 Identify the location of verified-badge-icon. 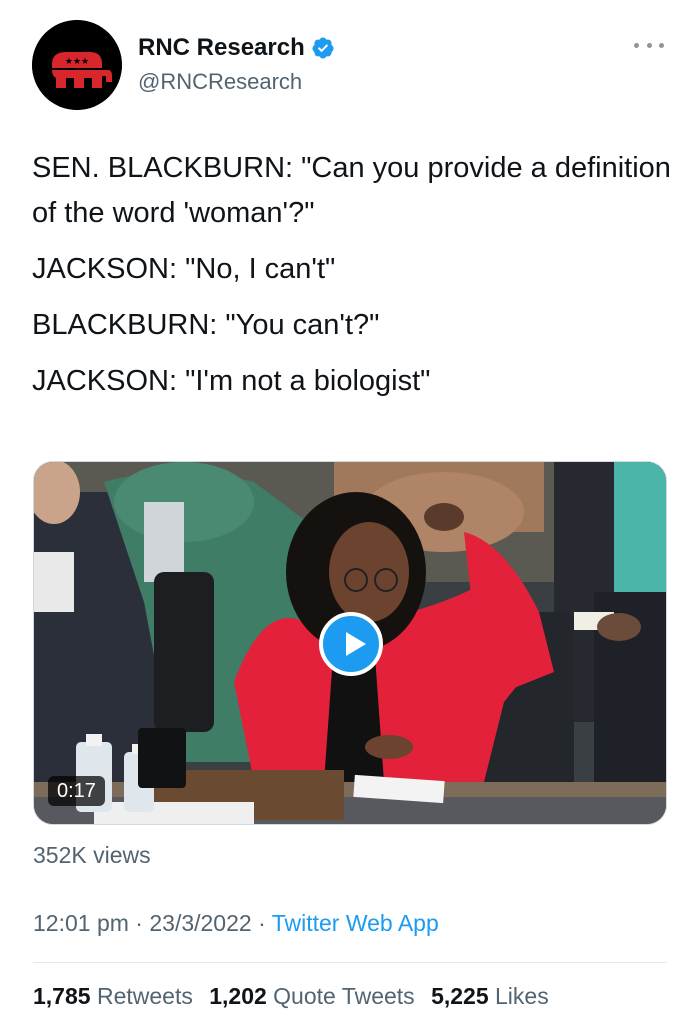
(323, 48).